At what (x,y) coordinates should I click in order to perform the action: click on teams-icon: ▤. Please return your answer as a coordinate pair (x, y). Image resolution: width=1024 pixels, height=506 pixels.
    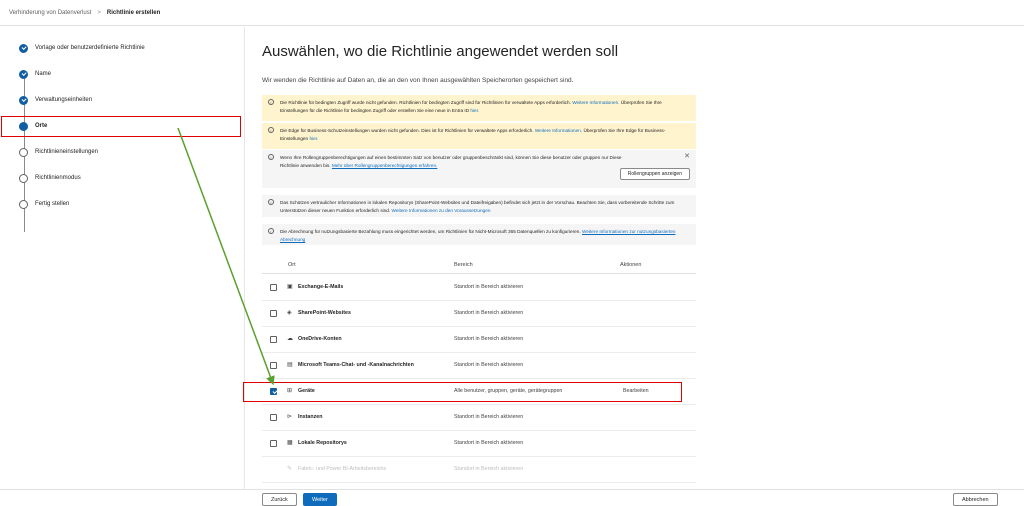
    Looking at the image, I should click on (290, 365).